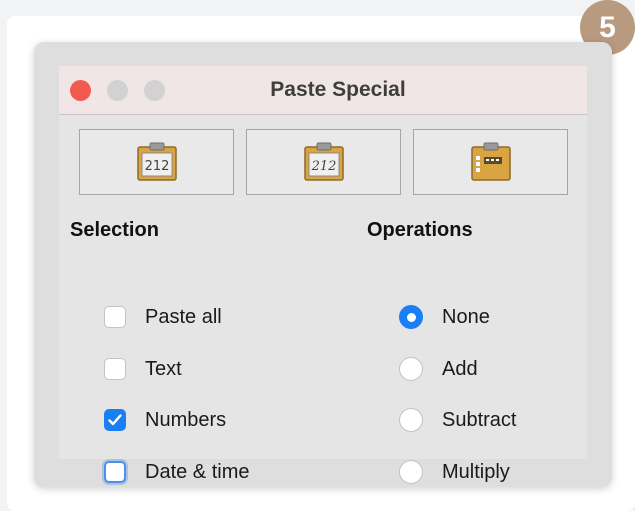 This screenshot has width=635, height=511. I want to click on checkbox-label: Text, so click(163, 368).